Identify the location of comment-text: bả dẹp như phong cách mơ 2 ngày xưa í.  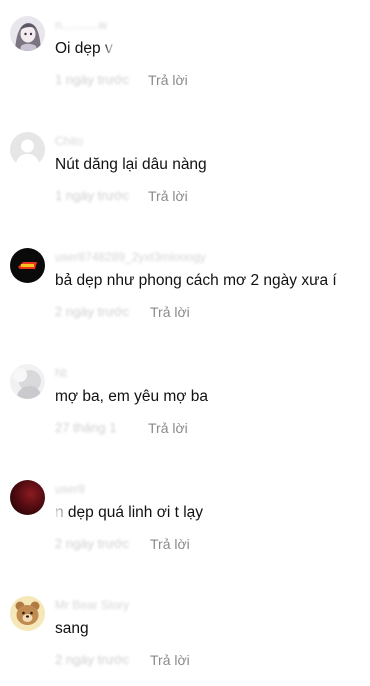
(196, 280).